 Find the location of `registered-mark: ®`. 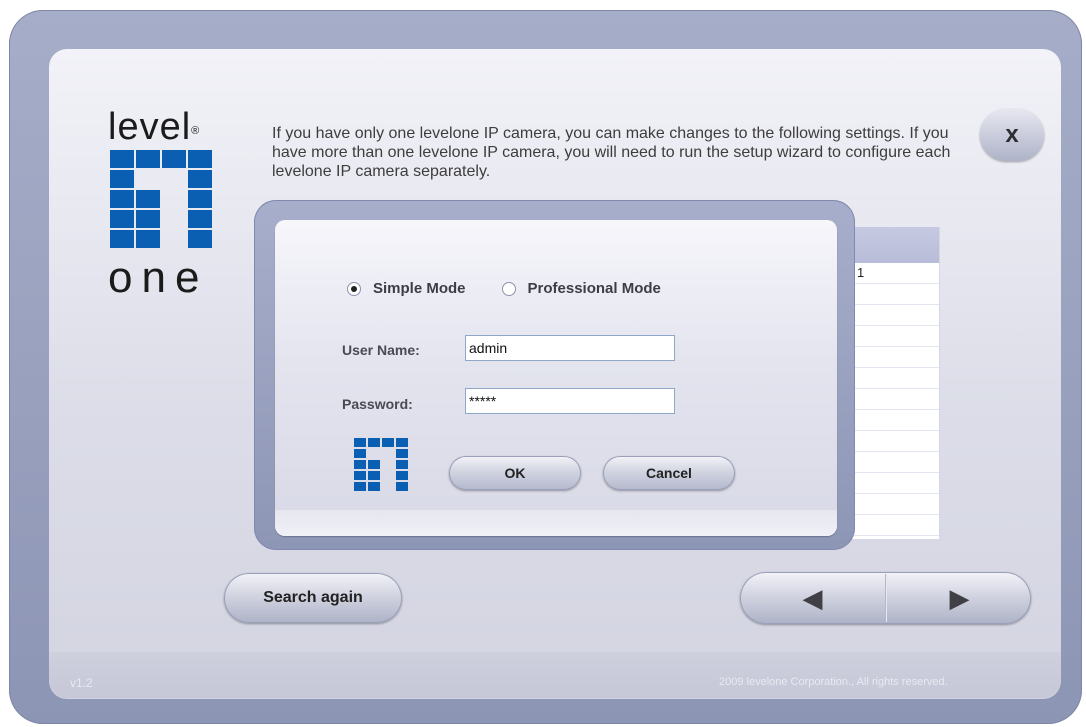

registered-mark: ® is located at coordinates (196, 131).